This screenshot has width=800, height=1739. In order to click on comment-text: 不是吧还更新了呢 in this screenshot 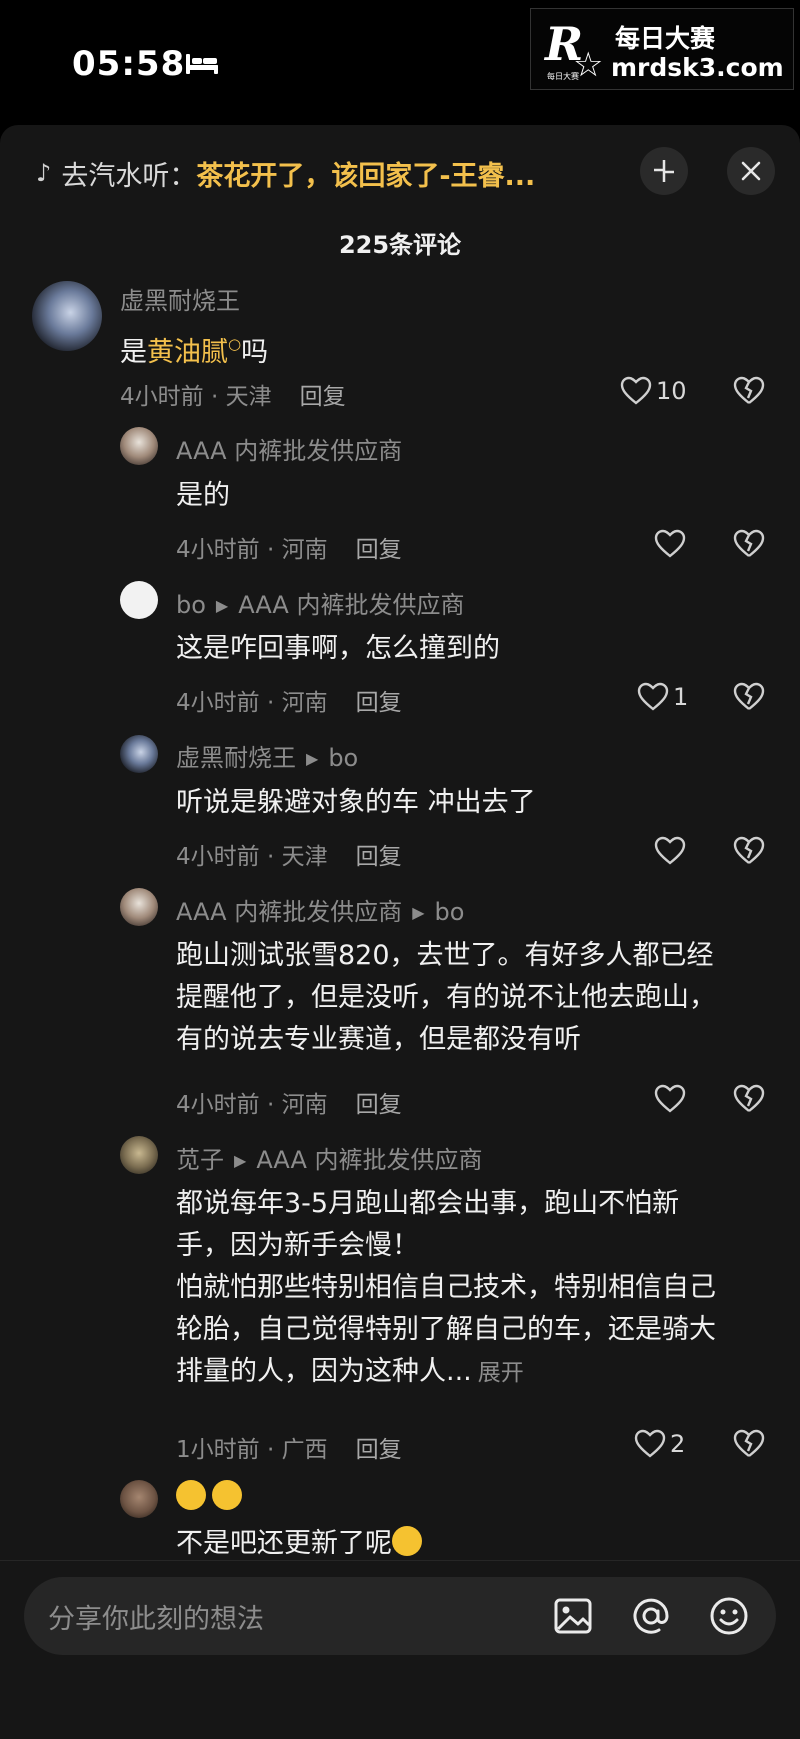, I will do `click(302, 1544)`.